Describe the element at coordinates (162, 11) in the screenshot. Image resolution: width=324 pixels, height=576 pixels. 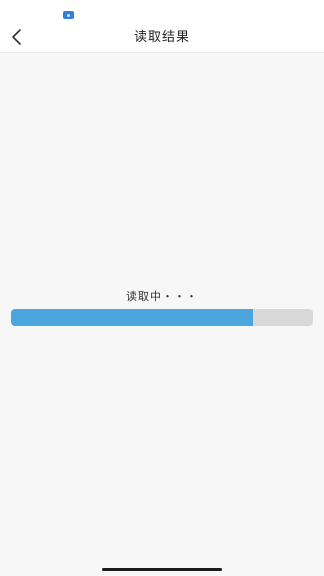
I see `status-bar` at that location.